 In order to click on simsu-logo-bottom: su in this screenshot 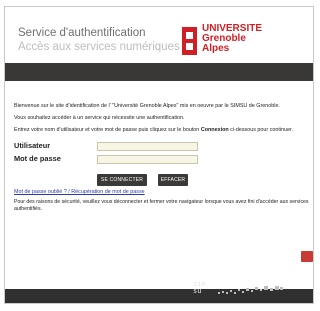, I will do `click(197, 291)`.